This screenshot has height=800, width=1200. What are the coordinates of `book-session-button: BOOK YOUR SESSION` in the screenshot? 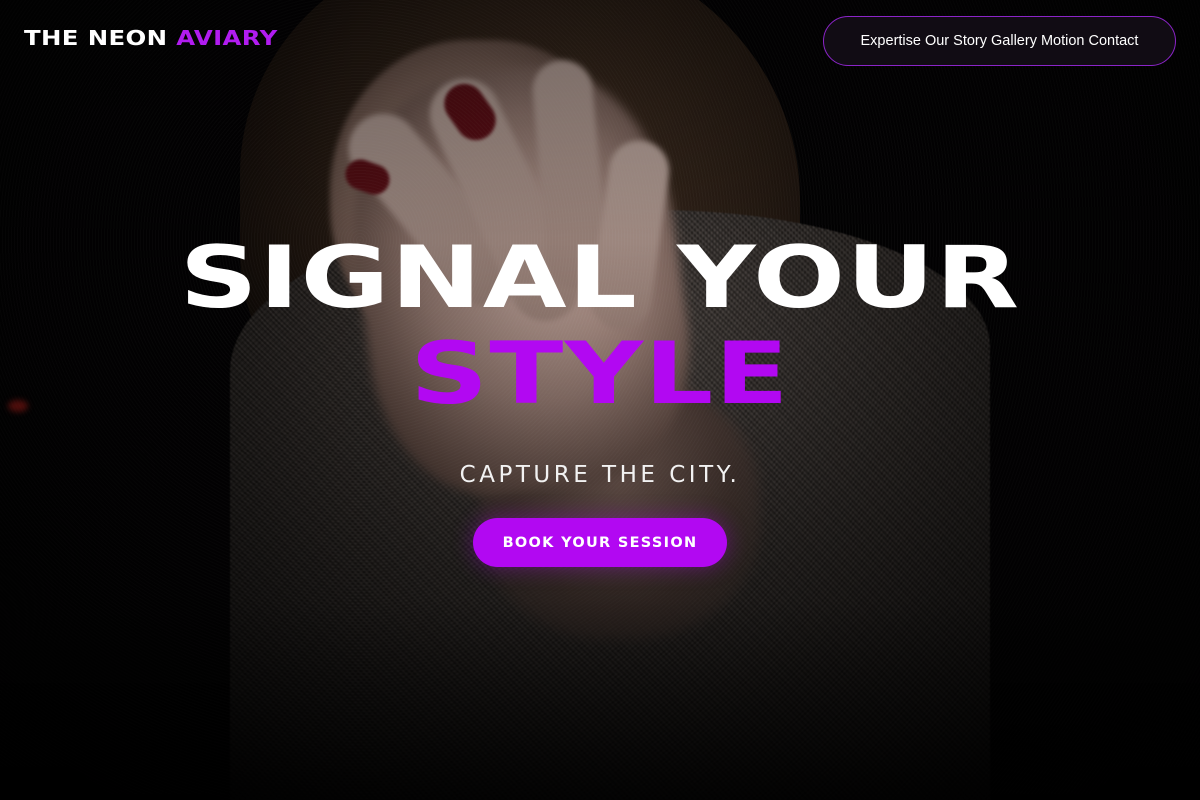 It's located at (600, 542).